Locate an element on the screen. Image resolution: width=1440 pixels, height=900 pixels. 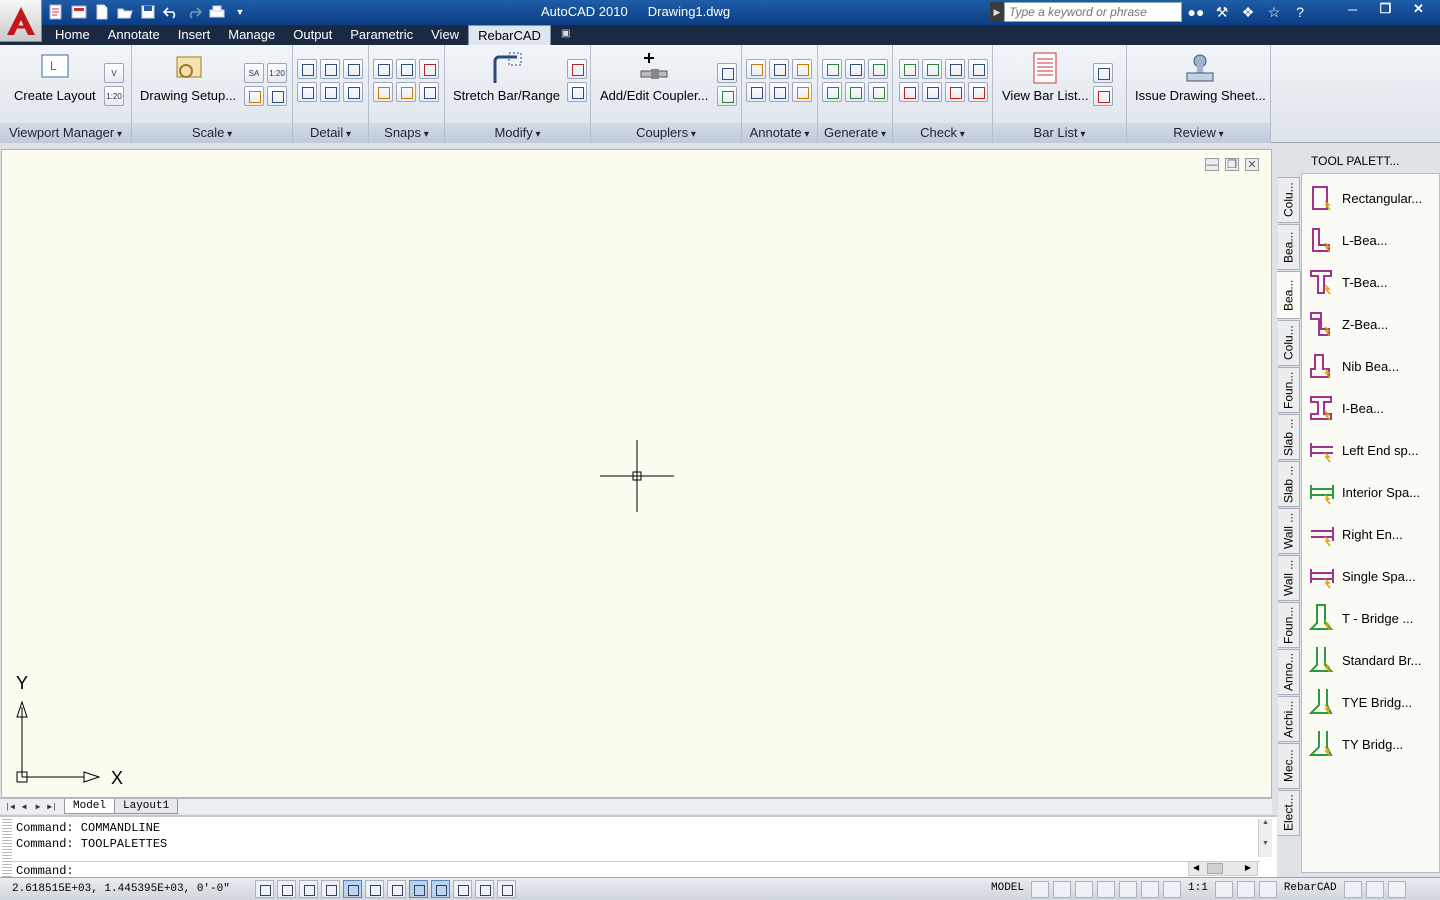
tab-rebarcad: RebarCAD is located at coordinates (509, 35).